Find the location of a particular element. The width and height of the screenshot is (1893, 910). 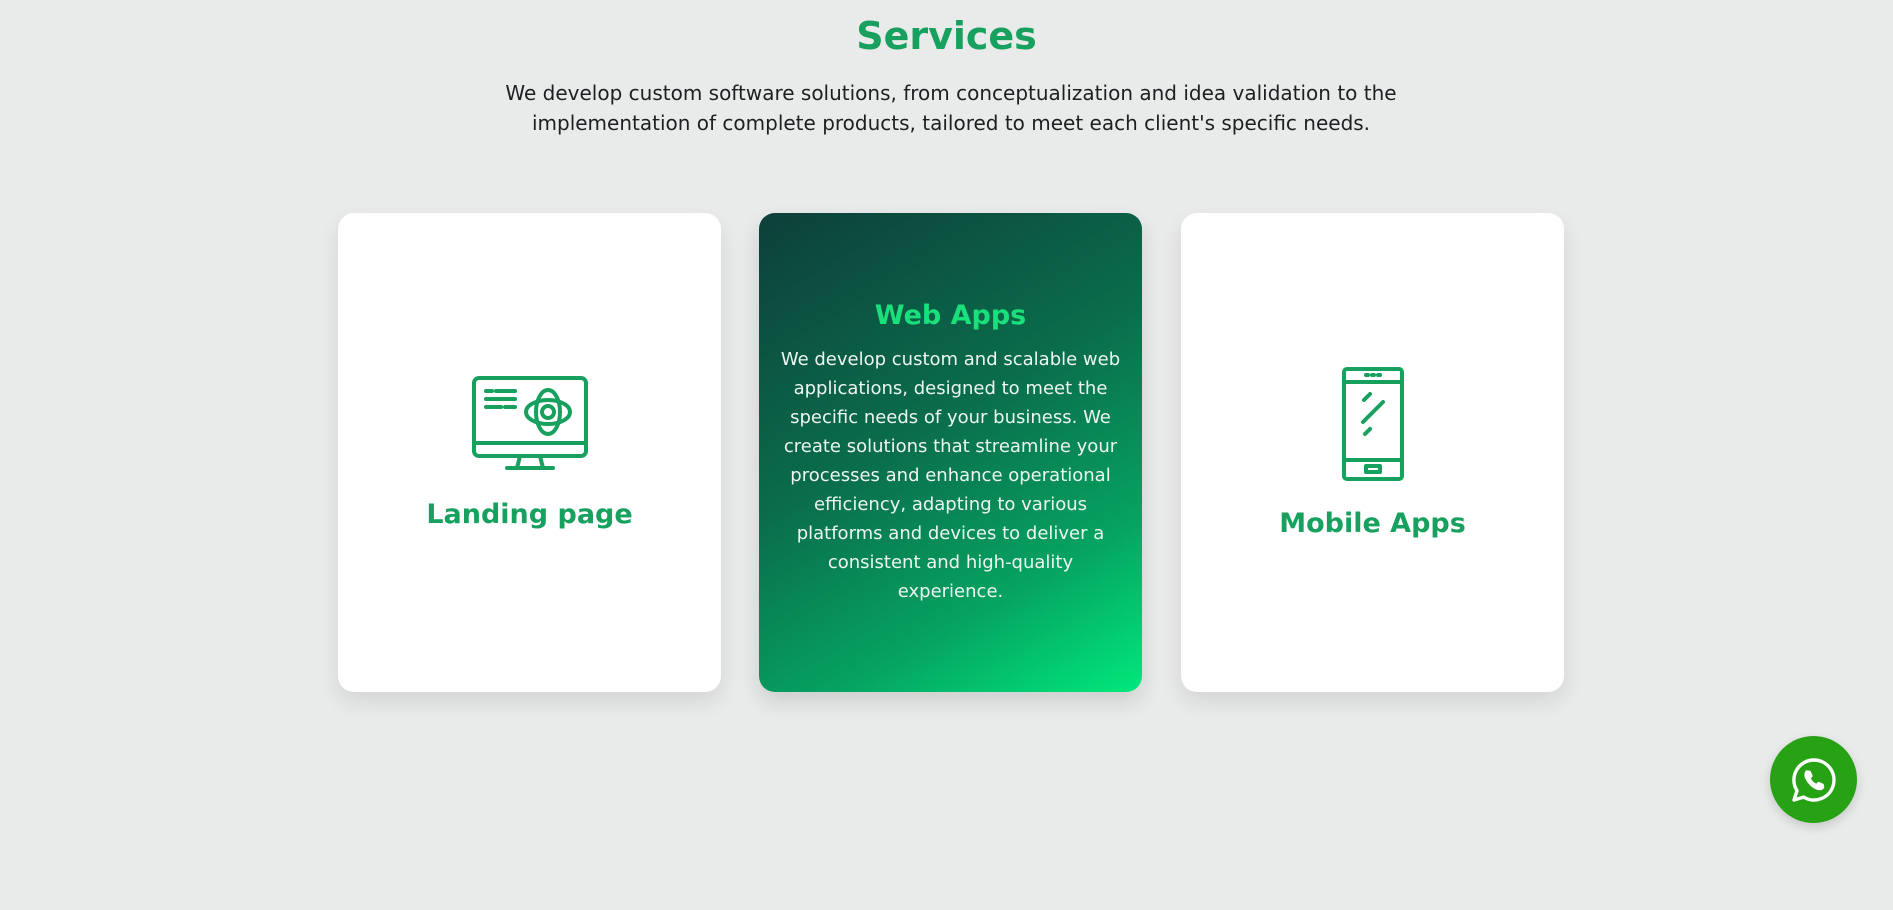

whatsapp-icon is located at coordinates (1813, 779).